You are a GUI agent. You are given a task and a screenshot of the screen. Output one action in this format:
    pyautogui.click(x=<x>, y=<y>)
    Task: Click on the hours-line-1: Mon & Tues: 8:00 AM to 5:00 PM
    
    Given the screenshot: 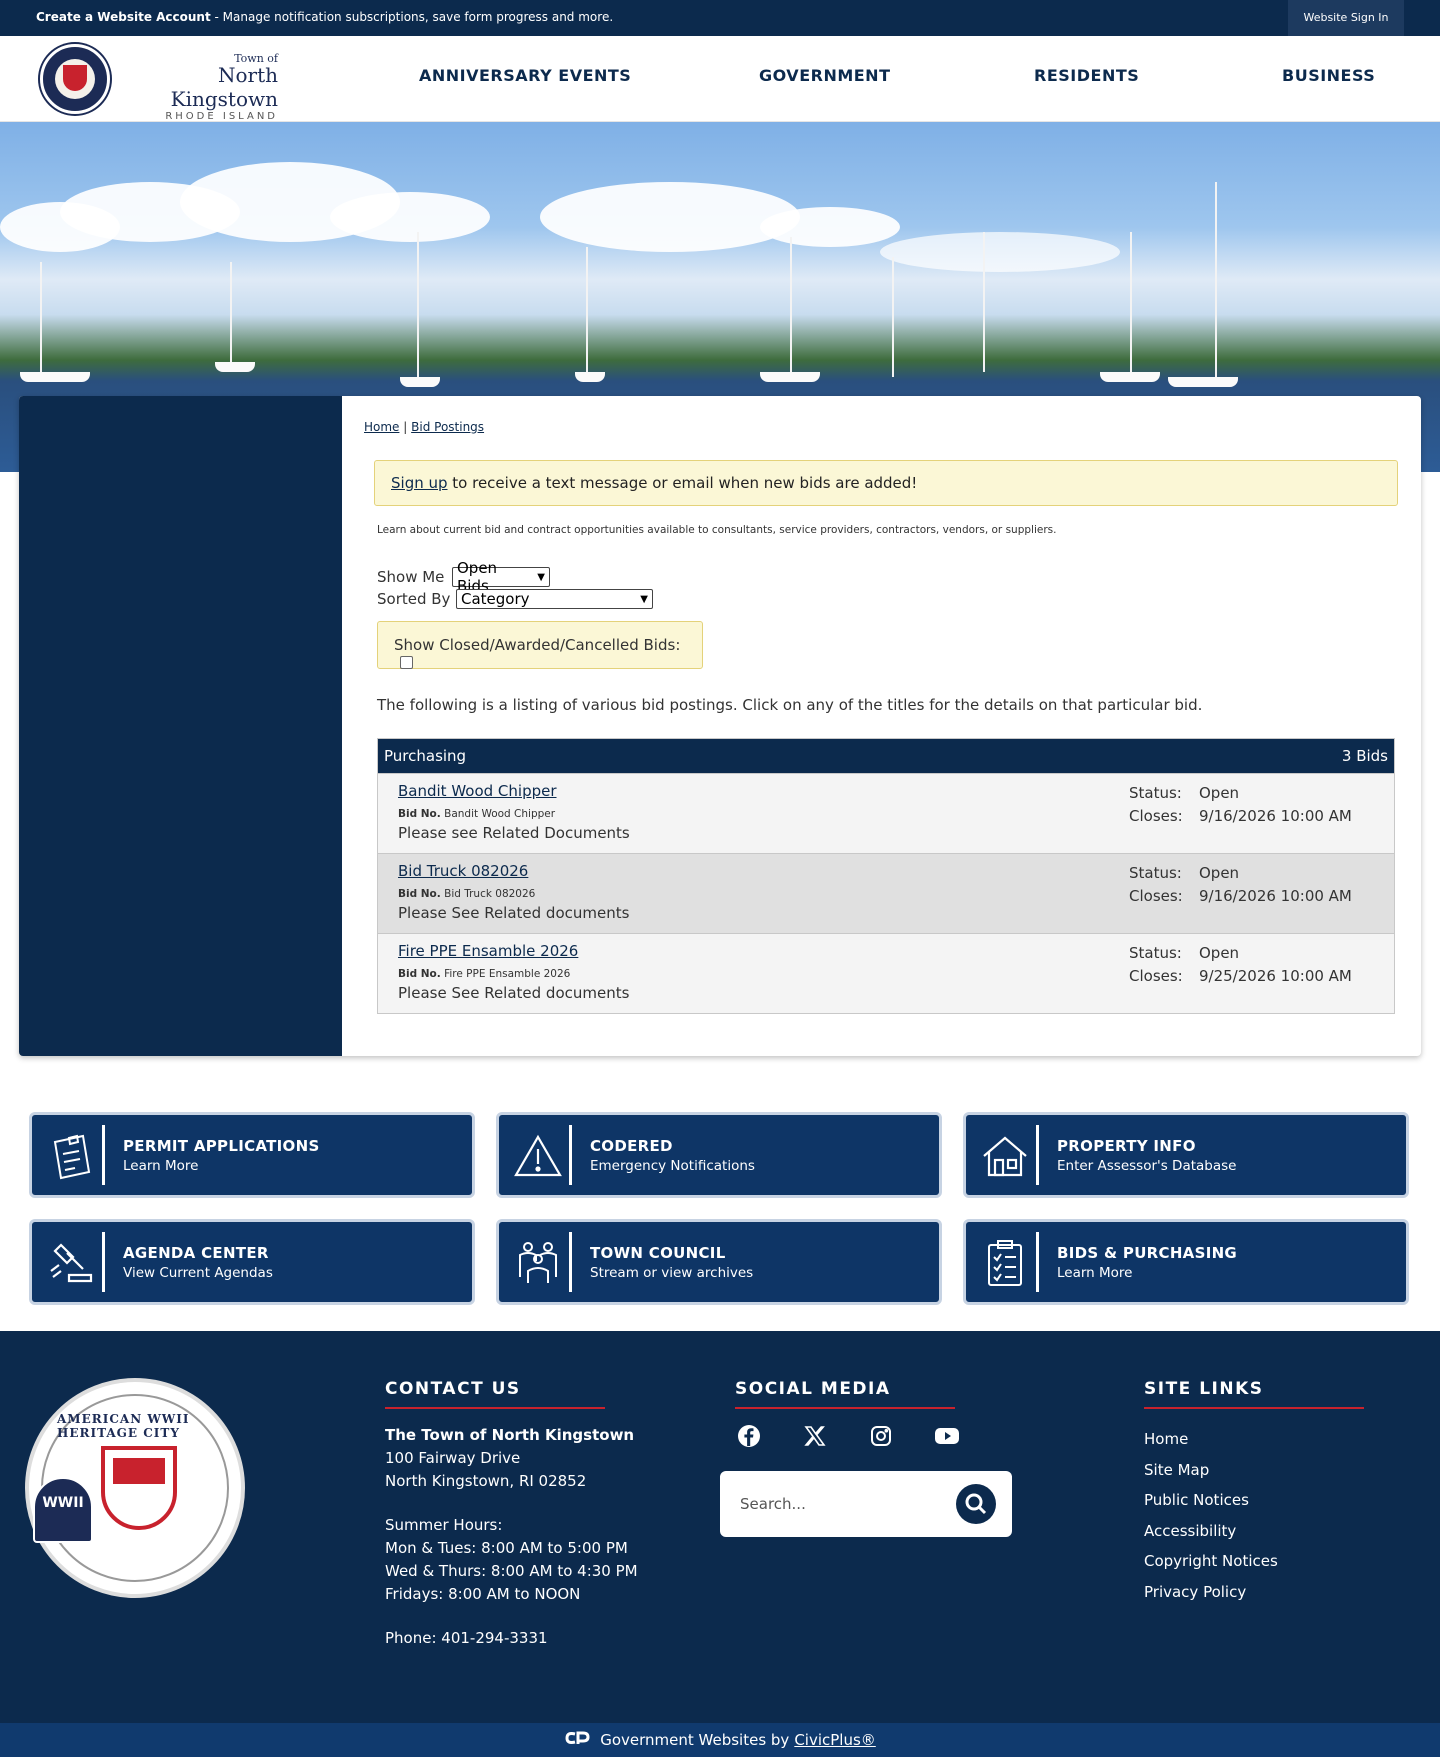 What is the action you would take?
    pyautogui.click(x=506, y=1548)
    